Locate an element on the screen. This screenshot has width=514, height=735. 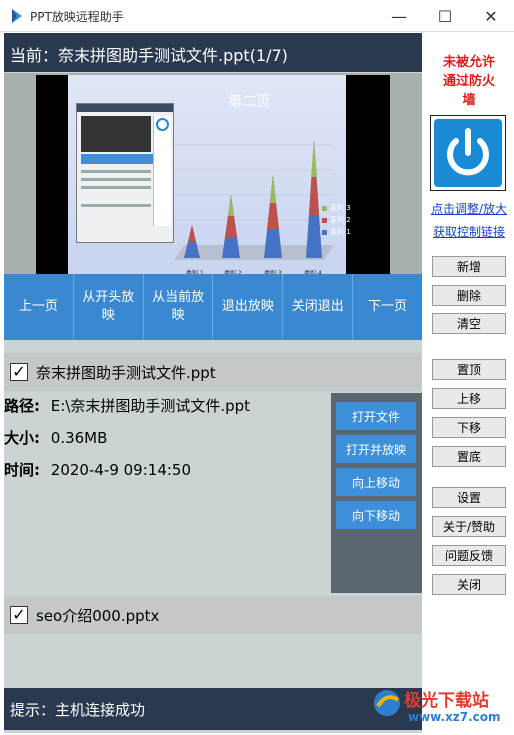
delete-button: 删除 is located at coordinates (469, 295).